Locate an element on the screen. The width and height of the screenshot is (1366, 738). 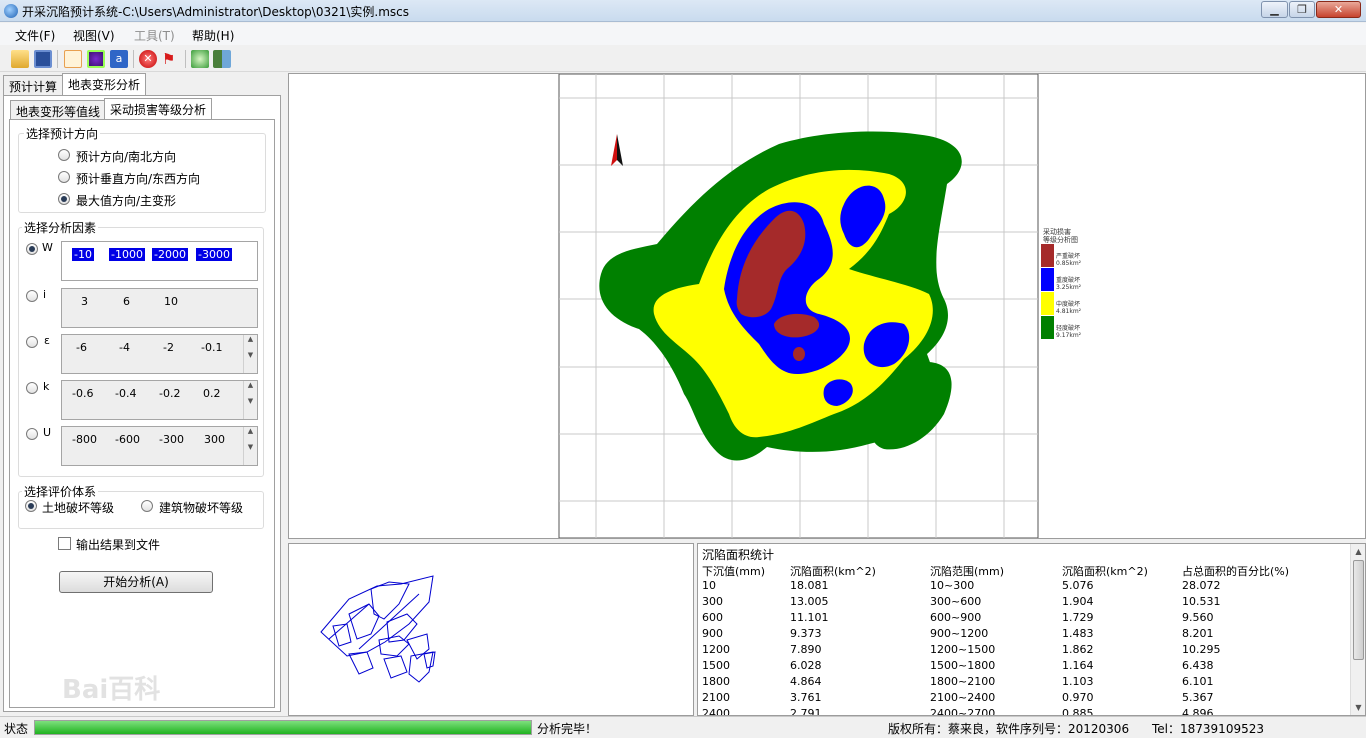
radio-factor-i is located at coordinates (32, 296).